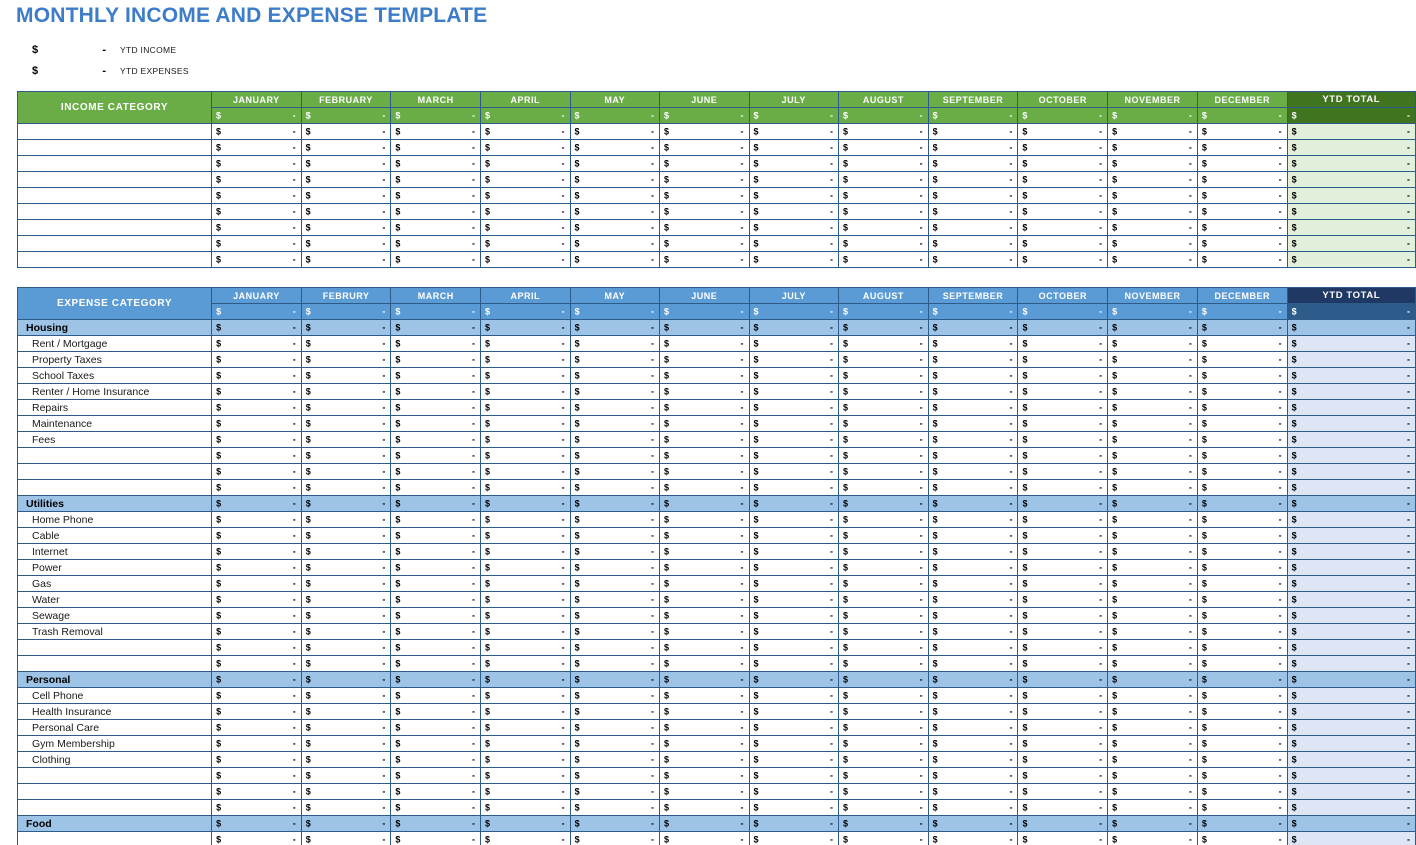 Image resolution: width=1416 pixels, height=845 pixels. What do you see at coordinates (114, 391) in the screenshot?
I see `category-label: Renter / Home Insurance` at bounding box center [114, 391].